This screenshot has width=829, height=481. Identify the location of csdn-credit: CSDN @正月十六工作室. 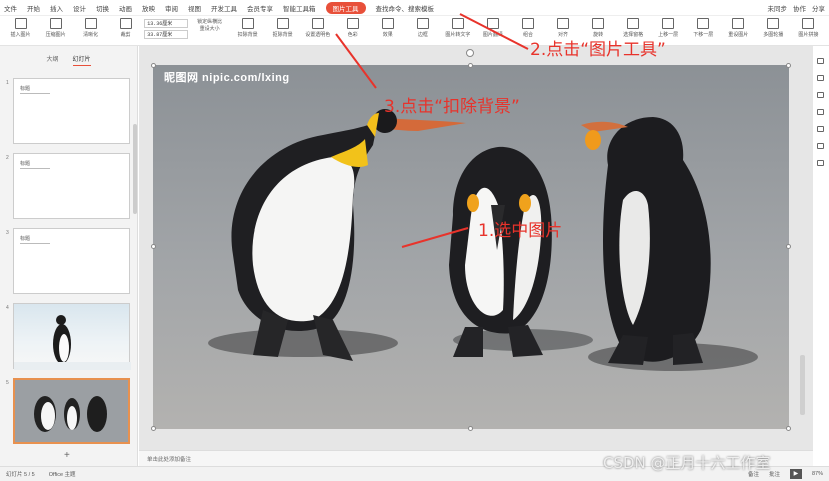
(687, 463).